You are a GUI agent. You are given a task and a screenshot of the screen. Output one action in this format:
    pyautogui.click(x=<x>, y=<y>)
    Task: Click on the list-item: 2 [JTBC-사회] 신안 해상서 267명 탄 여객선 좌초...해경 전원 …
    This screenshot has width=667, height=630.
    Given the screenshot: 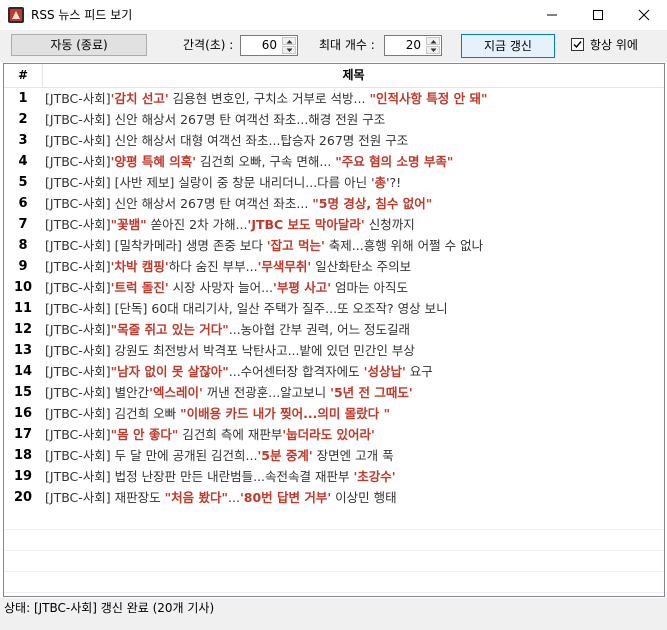 What is the action you would take?
    pyautogui.click(x=334, y=119)
    